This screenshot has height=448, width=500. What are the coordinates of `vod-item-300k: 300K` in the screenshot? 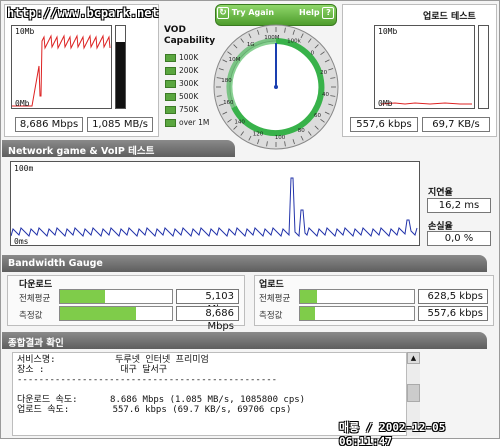 It's located at (181, 83).